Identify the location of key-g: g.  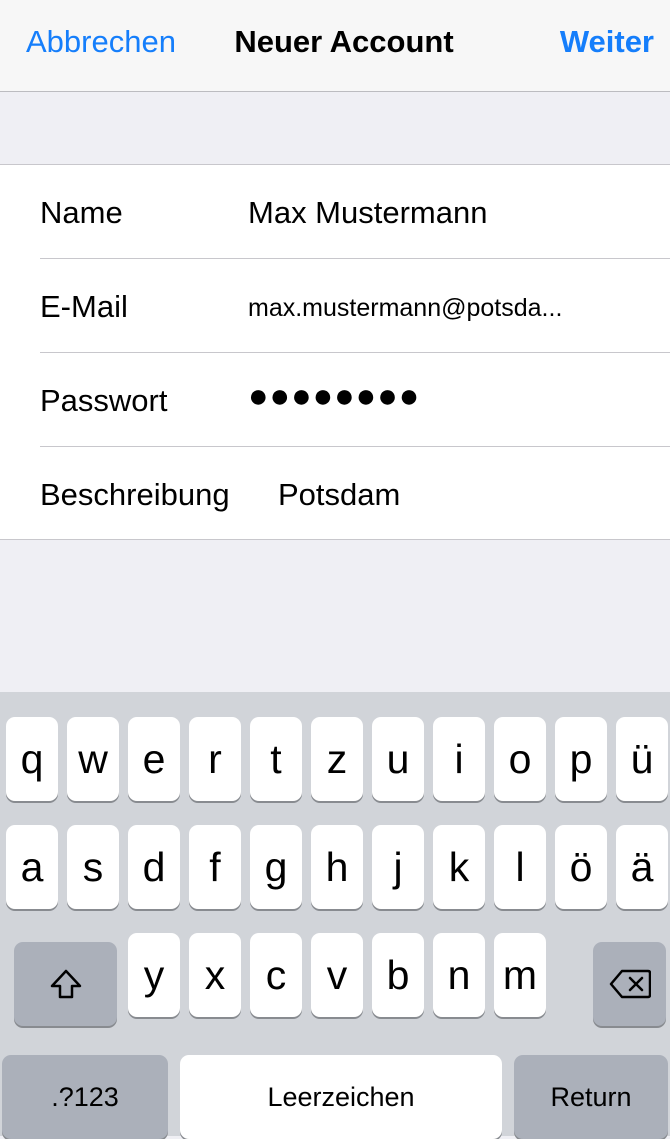
(276, 867).